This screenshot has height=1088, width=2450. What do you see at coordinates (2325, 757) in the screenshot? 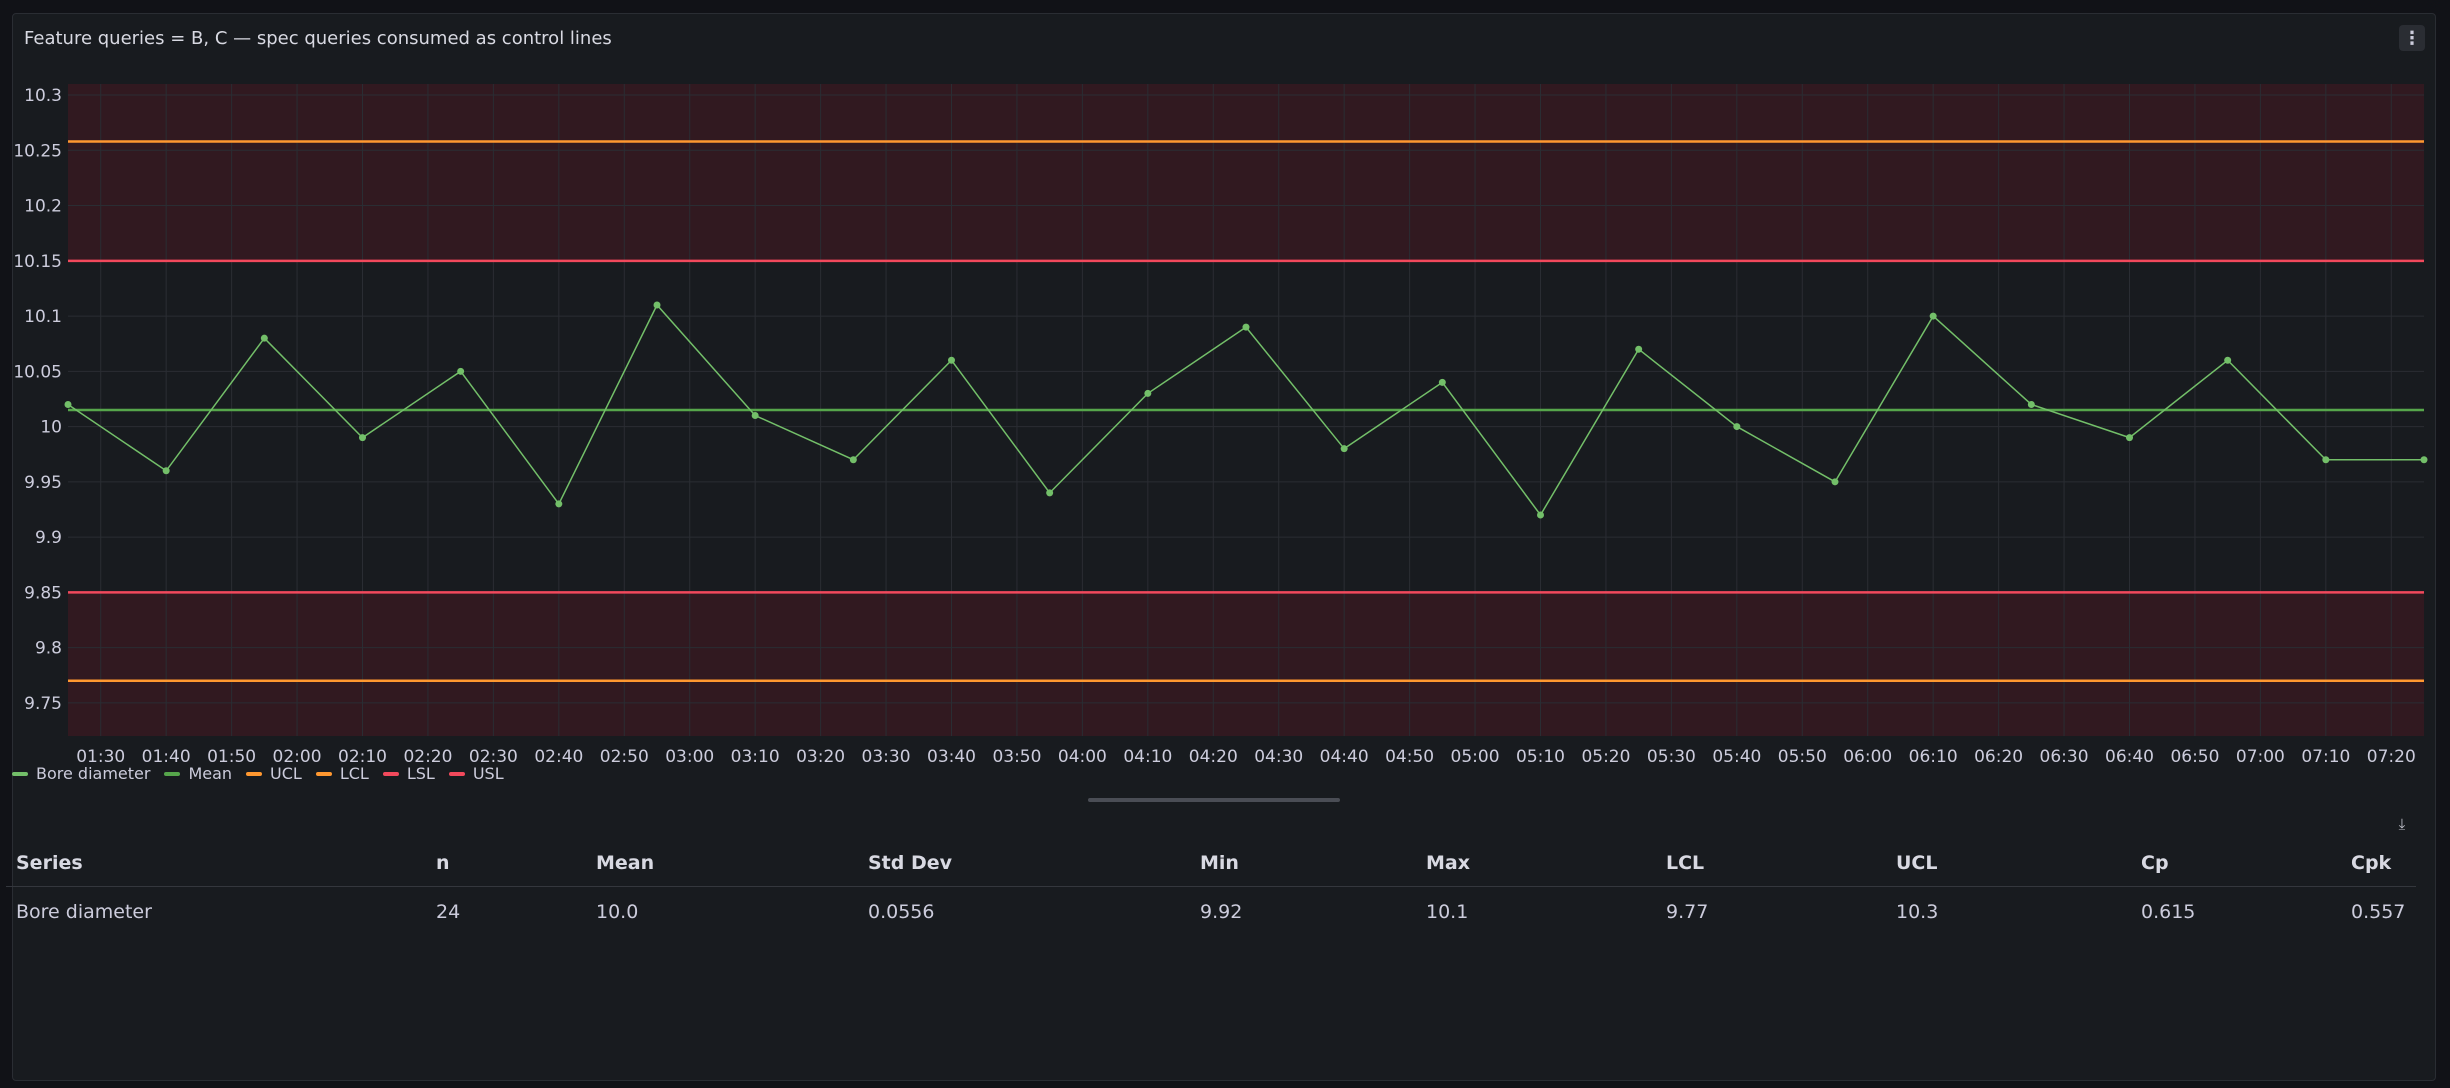
I see `x-tick-label: 07:10` at bounding box center [2325, 757].